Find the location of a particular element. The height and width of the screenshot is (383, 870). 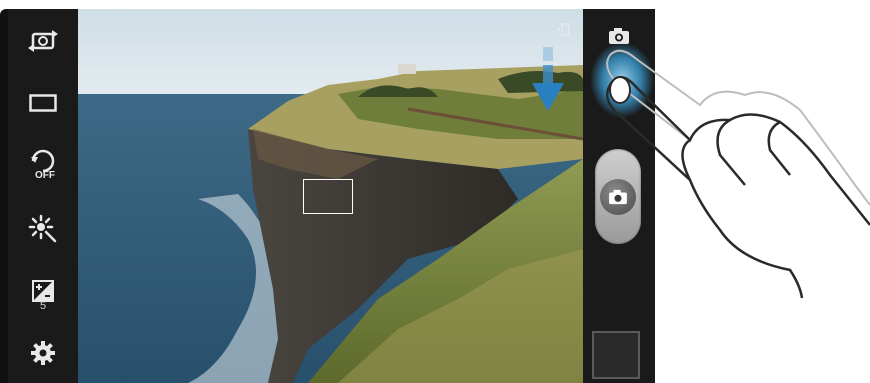

left-toolbar: OFF 5 is located at coordinates (43, 196).